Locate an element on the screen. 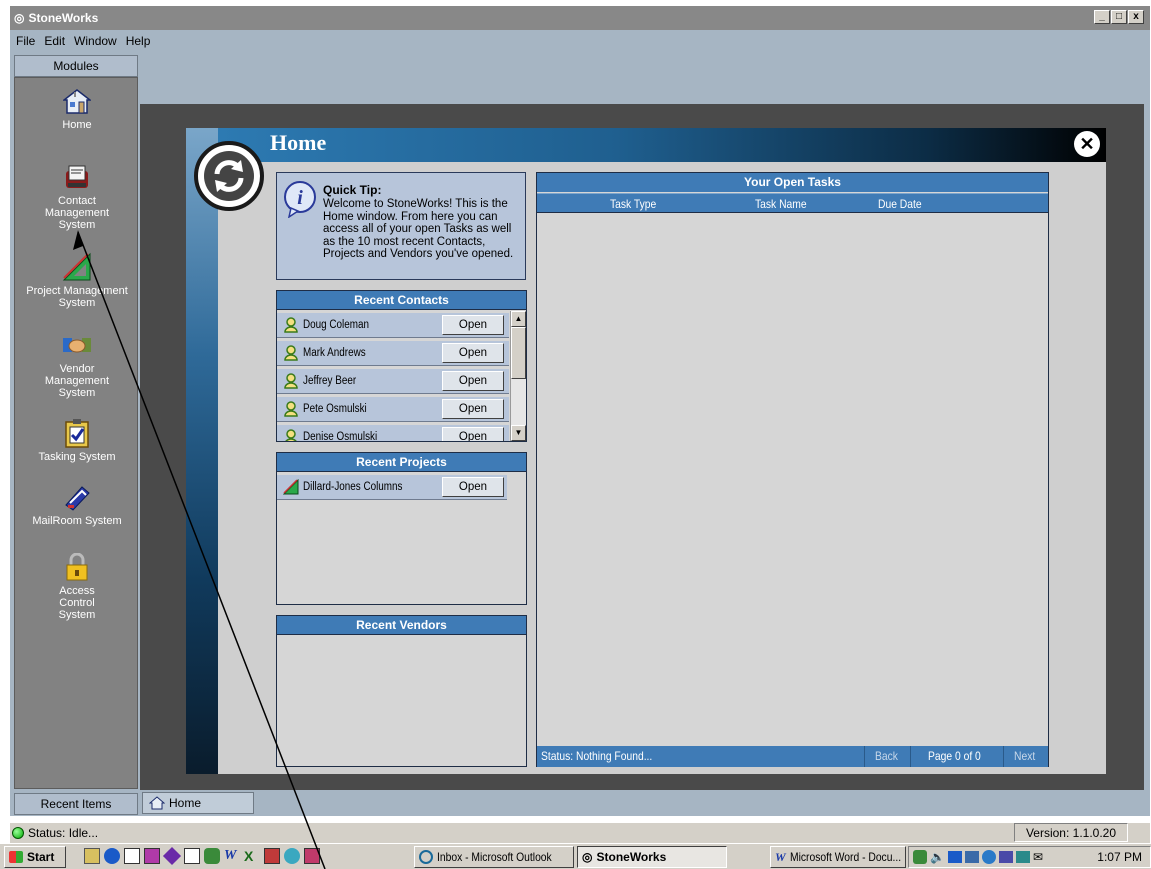 This screenshot has width=1151, height=869. display-icon is located at coordinates (1022, 857).